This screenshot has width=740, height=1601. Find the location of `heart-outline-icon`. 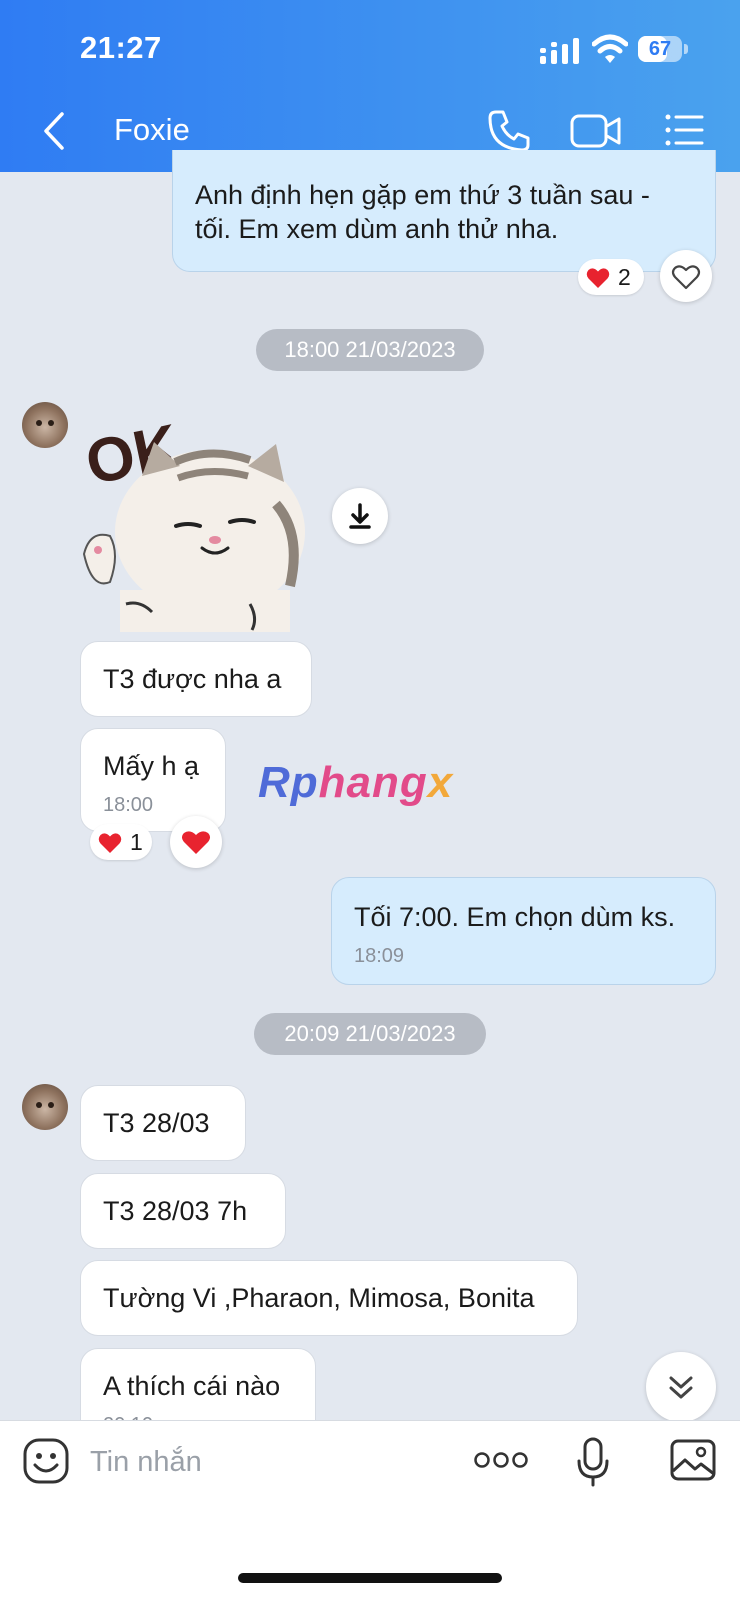

heart-outline-icon is located at coordinates (686, 277).